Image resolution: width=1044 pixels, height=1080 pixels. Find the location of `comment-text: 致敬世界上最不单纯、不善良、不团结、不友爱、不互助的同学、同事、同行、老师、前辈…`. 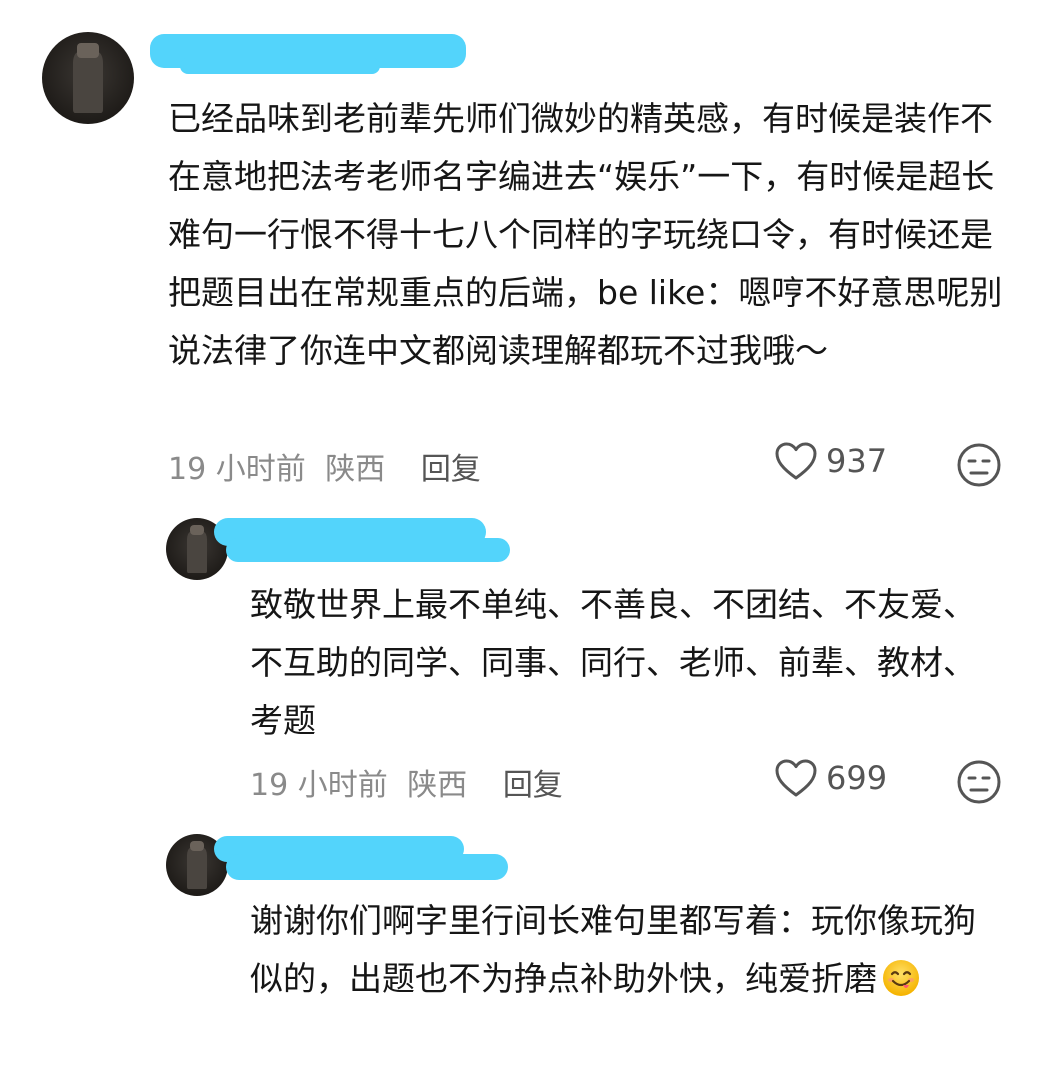

comment-text: 致敬世界上最不单纯、不善良、不团结、不友爱、不互助的同学、同事、同行、老师、前辈… is located at coordinates (613, 662).